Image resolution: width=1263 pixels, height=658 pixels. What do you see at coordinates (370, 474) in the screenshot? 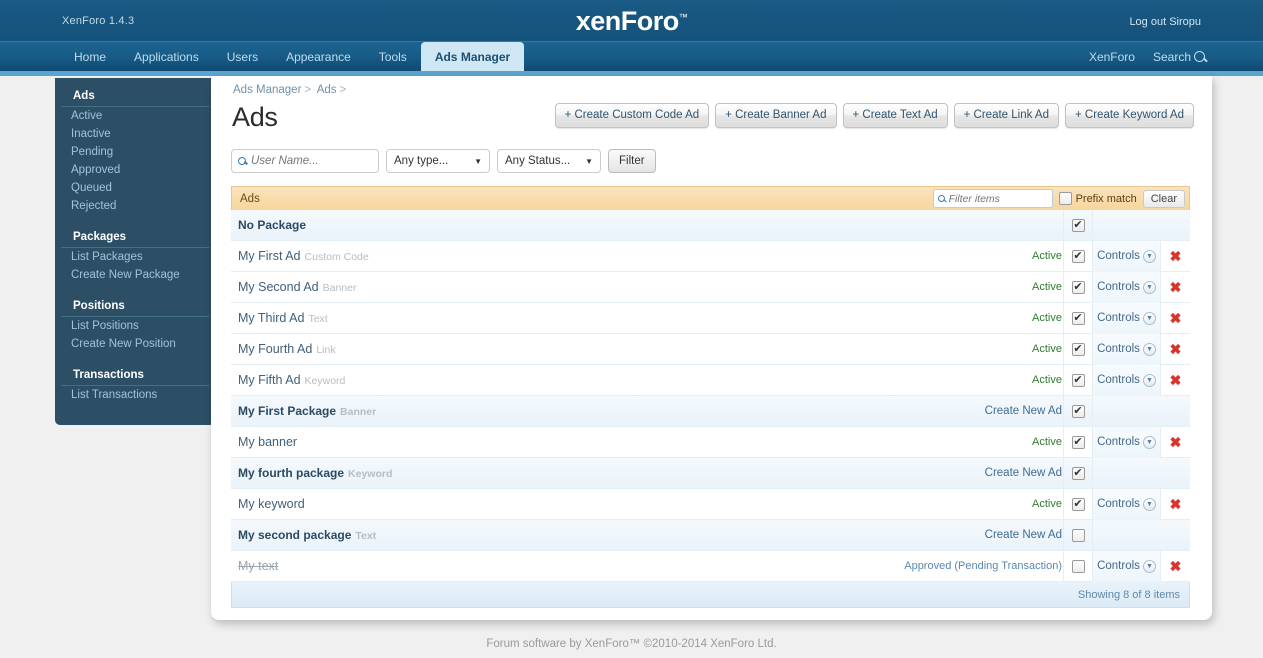
I see `row-type-label: Keyword` at bounding box center [370, 474].